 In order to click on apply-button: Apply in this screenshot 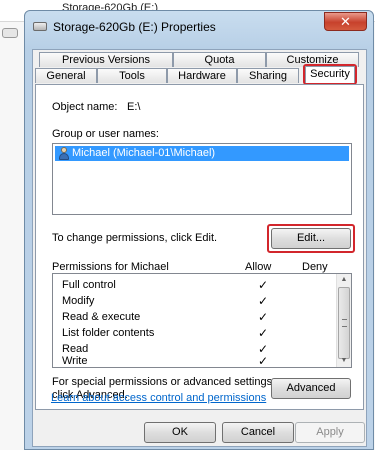, I will do `click(330, 432)`.